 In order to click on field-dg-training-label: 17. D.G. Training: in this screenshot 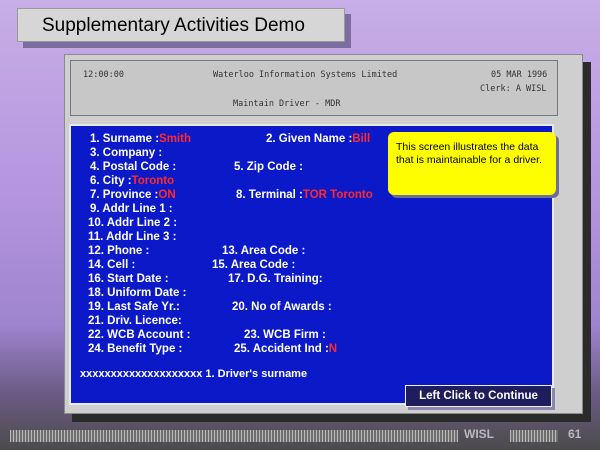, I will do `click(275, 279)`.